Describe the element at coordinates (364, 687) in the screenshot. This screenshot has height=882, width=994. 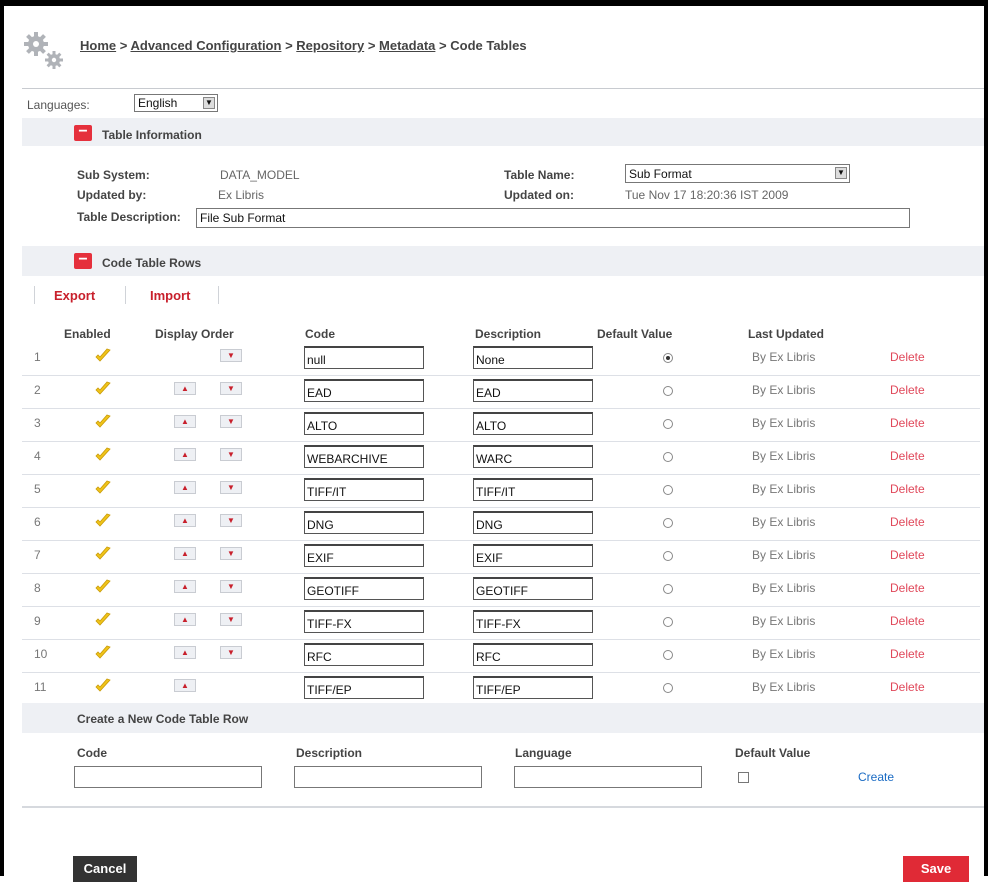
I see `code-input: TIFF/EP` at that location.